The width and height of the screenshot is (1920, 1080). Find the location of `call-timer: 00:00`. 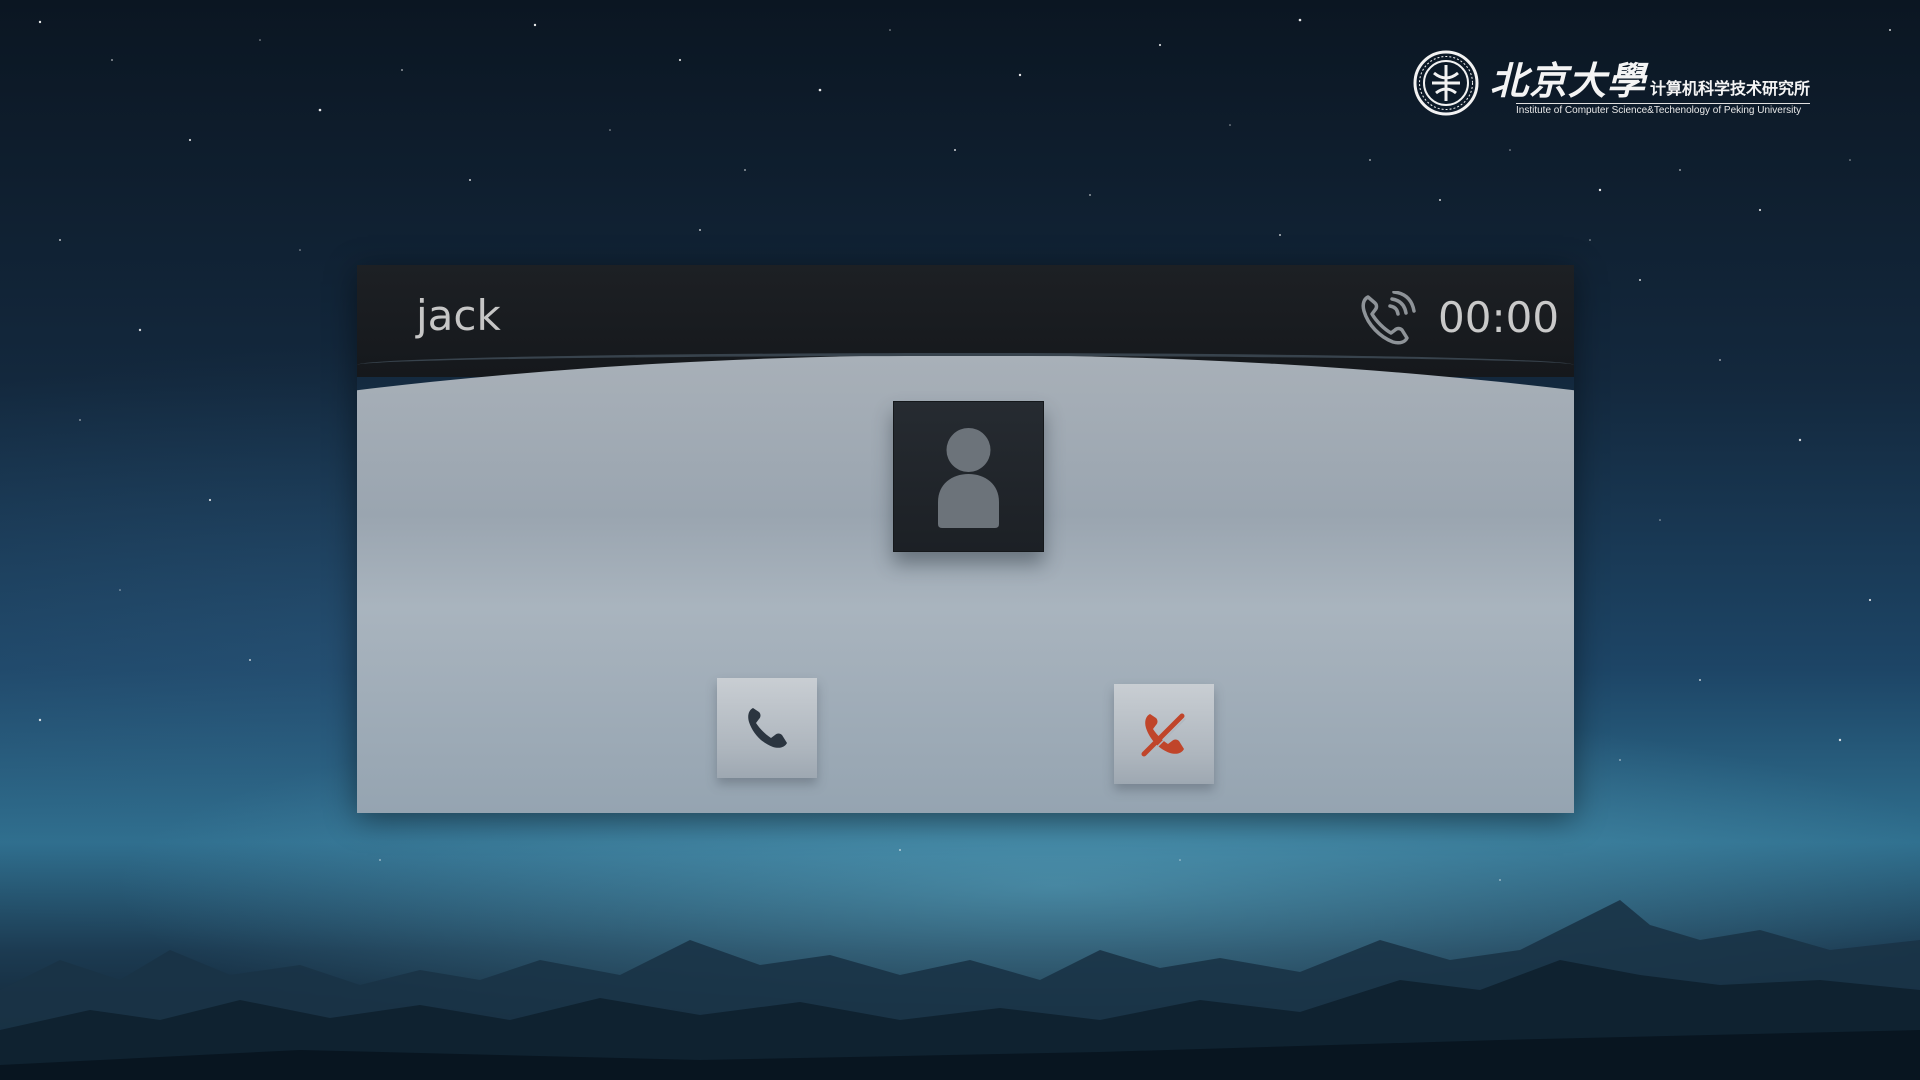

call-timer: 00:00 is located at coordinates (1499, 317).